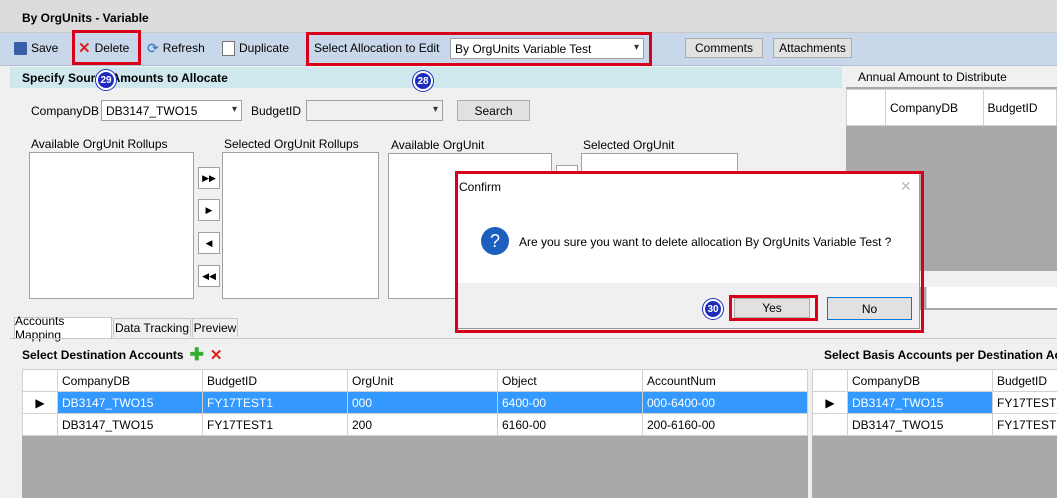  I want to click on column-header: AccountNum, so click(725, 380).